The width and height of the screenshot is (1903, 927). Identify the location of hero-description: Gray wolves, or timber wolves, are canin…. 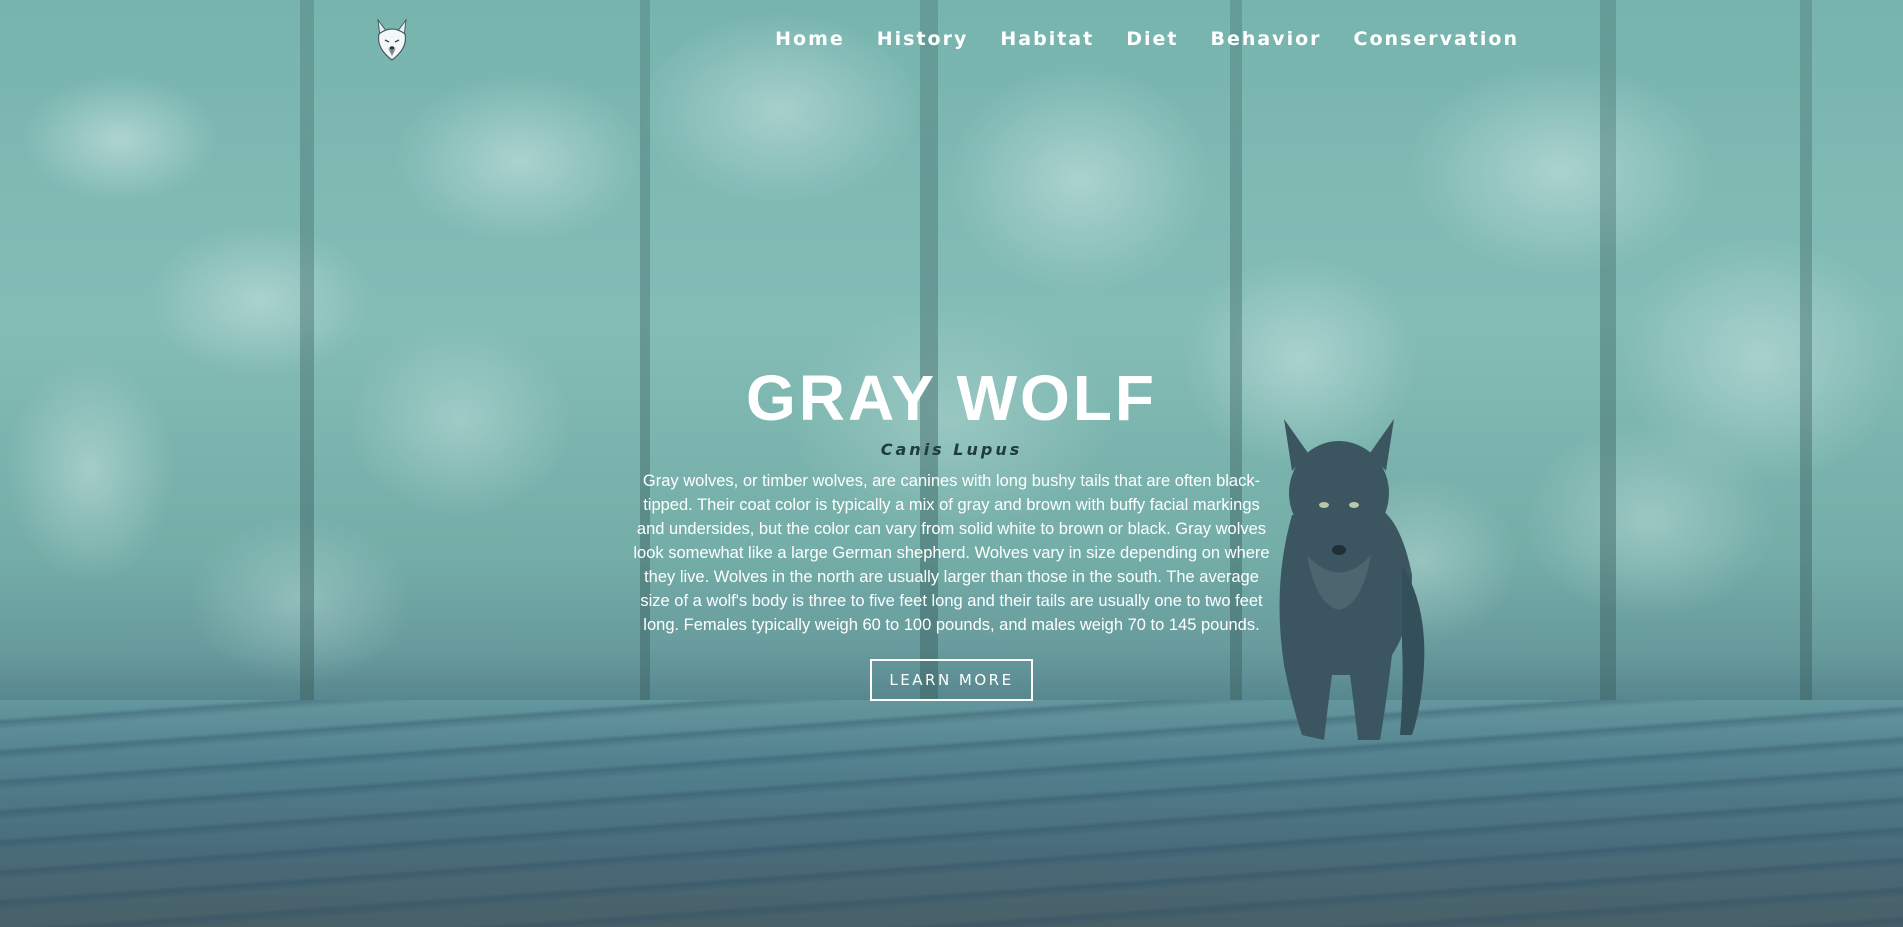
(951, 553).